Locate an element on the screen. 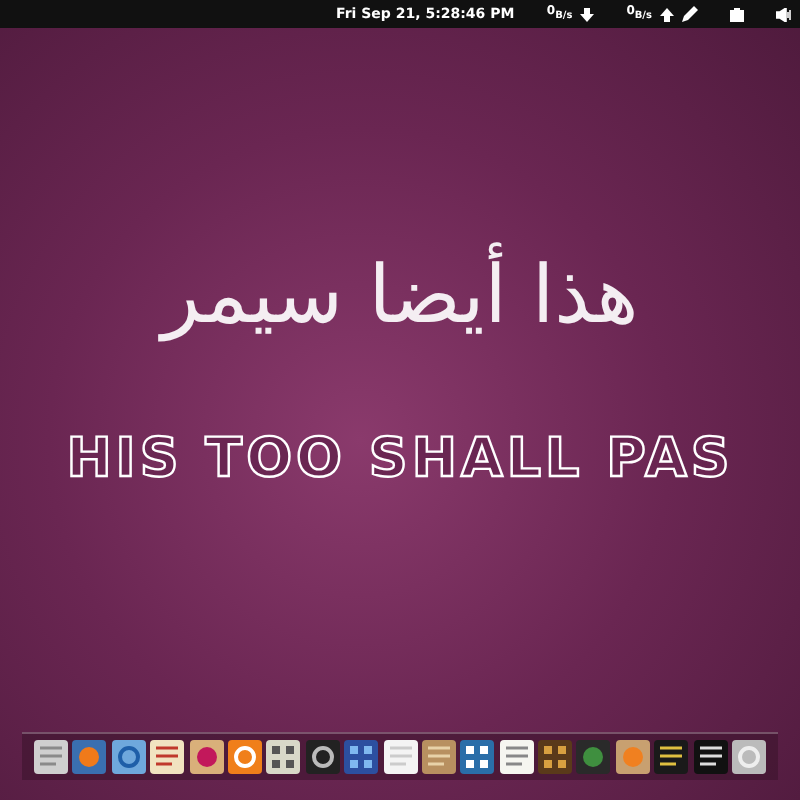 The height and width of the screenshot is (800, 800). wallpaper-english-text: HIS TOO SHALL PAS is located at coordinates (400, 459).